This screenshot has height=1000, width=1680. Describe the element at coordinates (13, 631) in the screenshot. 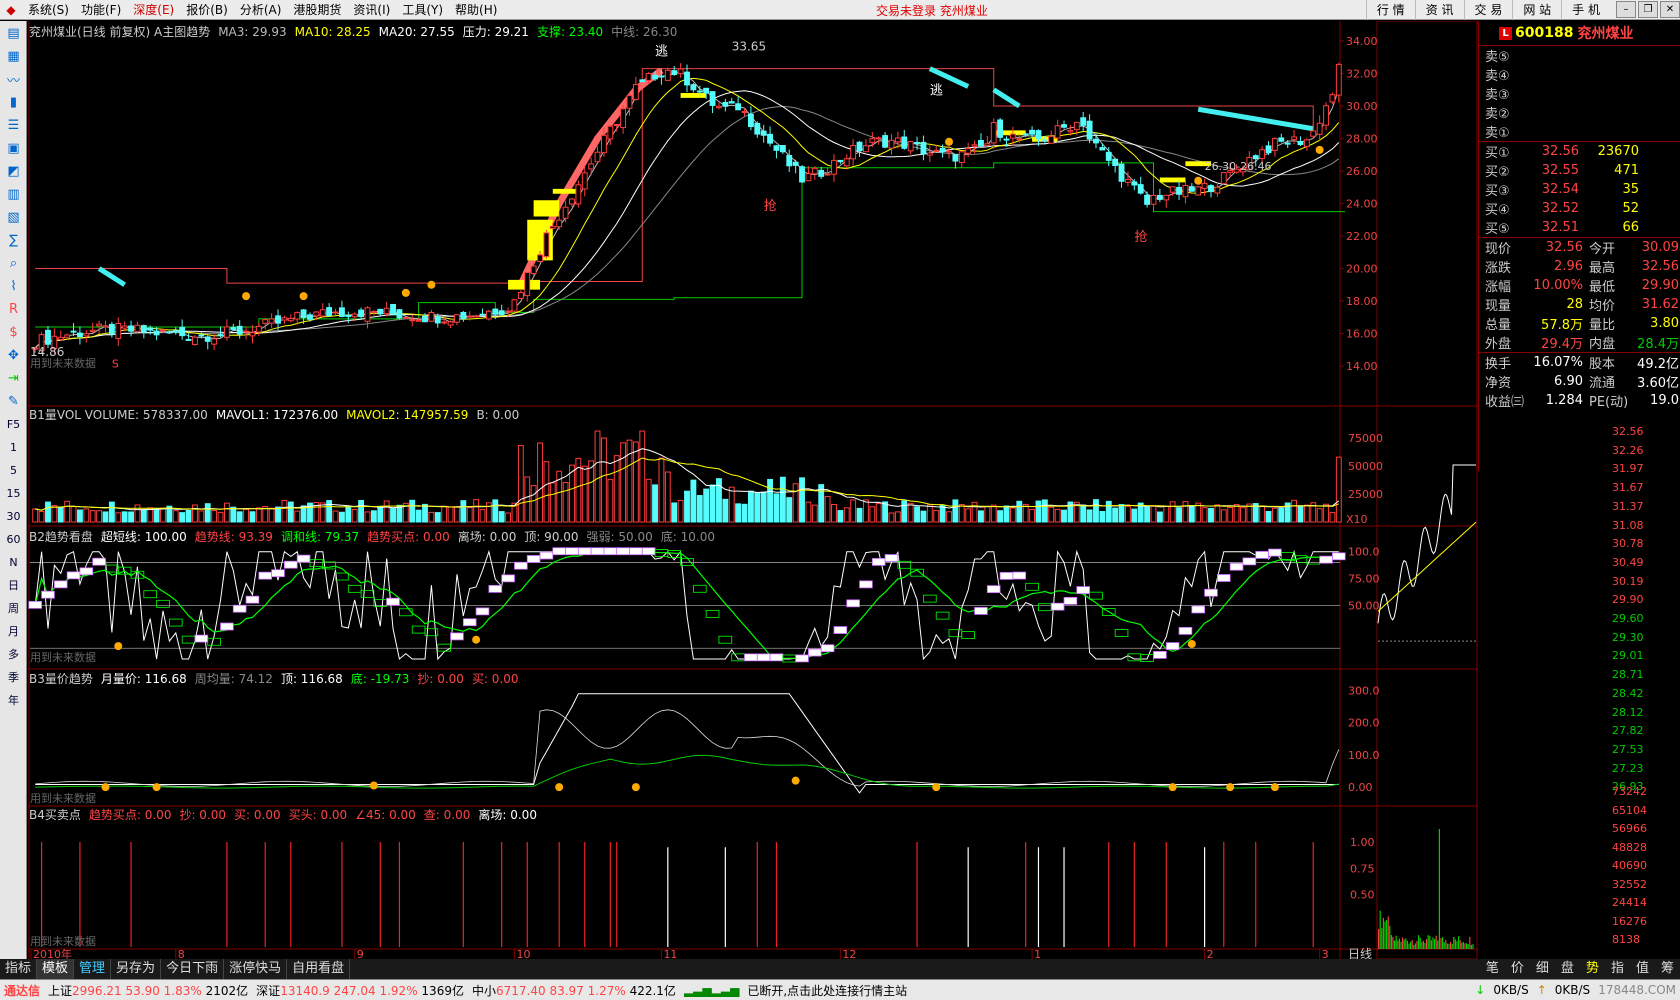

I see `period-month: 月` at that location.